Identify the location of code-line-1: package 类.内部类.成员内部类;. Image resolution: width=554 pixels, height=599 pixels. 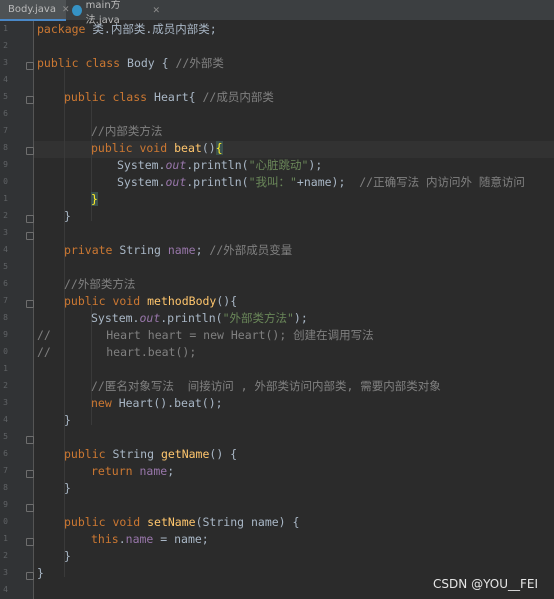
(127, 29).